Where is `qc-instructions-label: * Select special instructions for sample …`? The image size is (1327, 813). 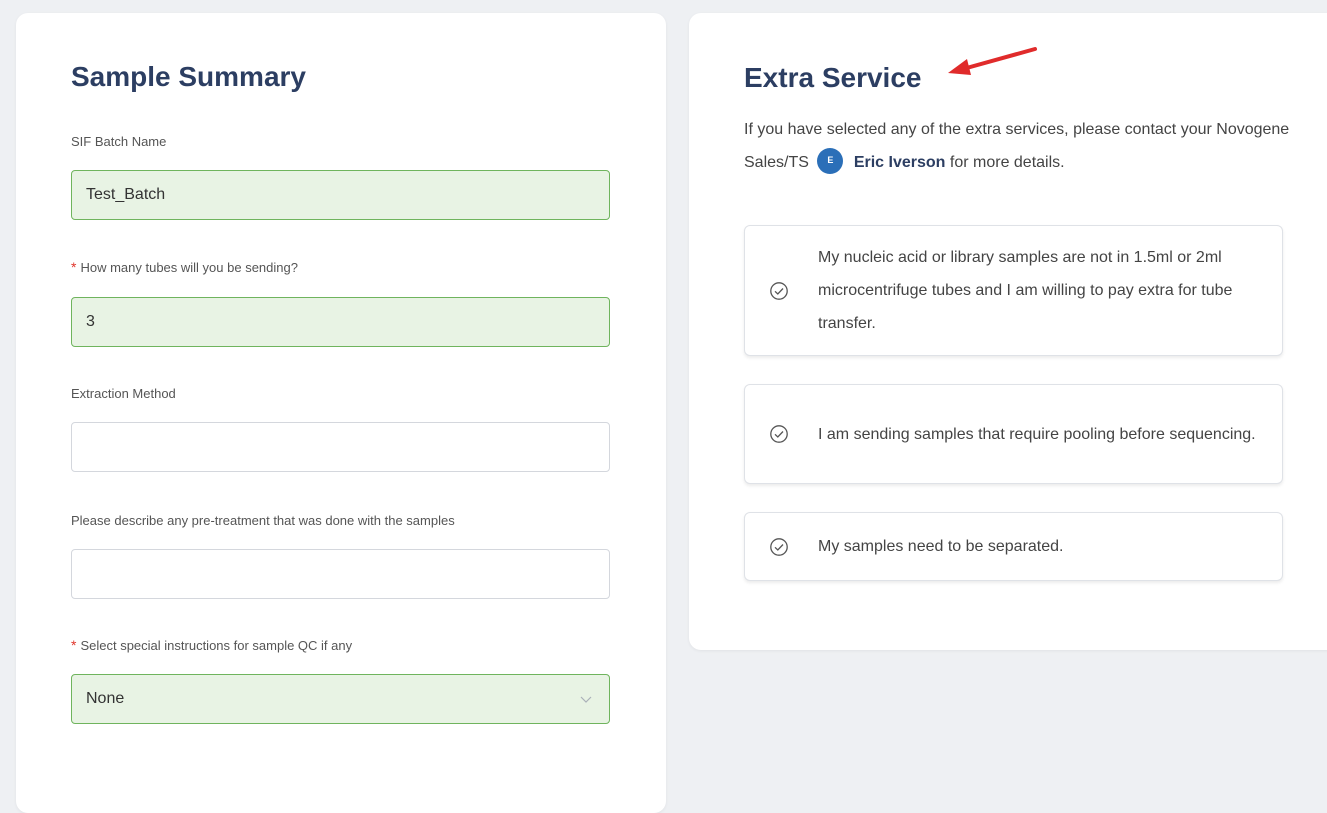 qc-instructions-label: * Select special instructions for sample … is located at coordinates (211, 645).